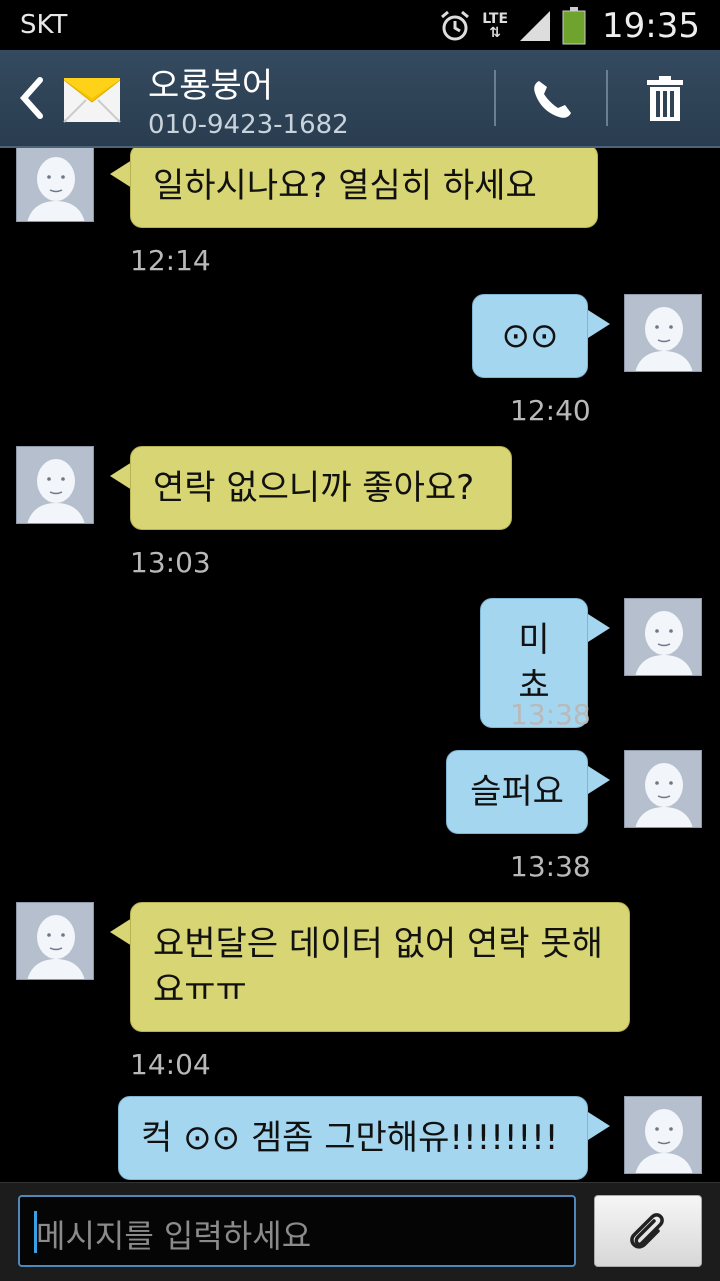 The width and height of the screenshot is (720, 1281). What do you see at coordinates (44, 25) in the screenshot?
I see `carrier-label: SKT` at bounding box center [44, 25].